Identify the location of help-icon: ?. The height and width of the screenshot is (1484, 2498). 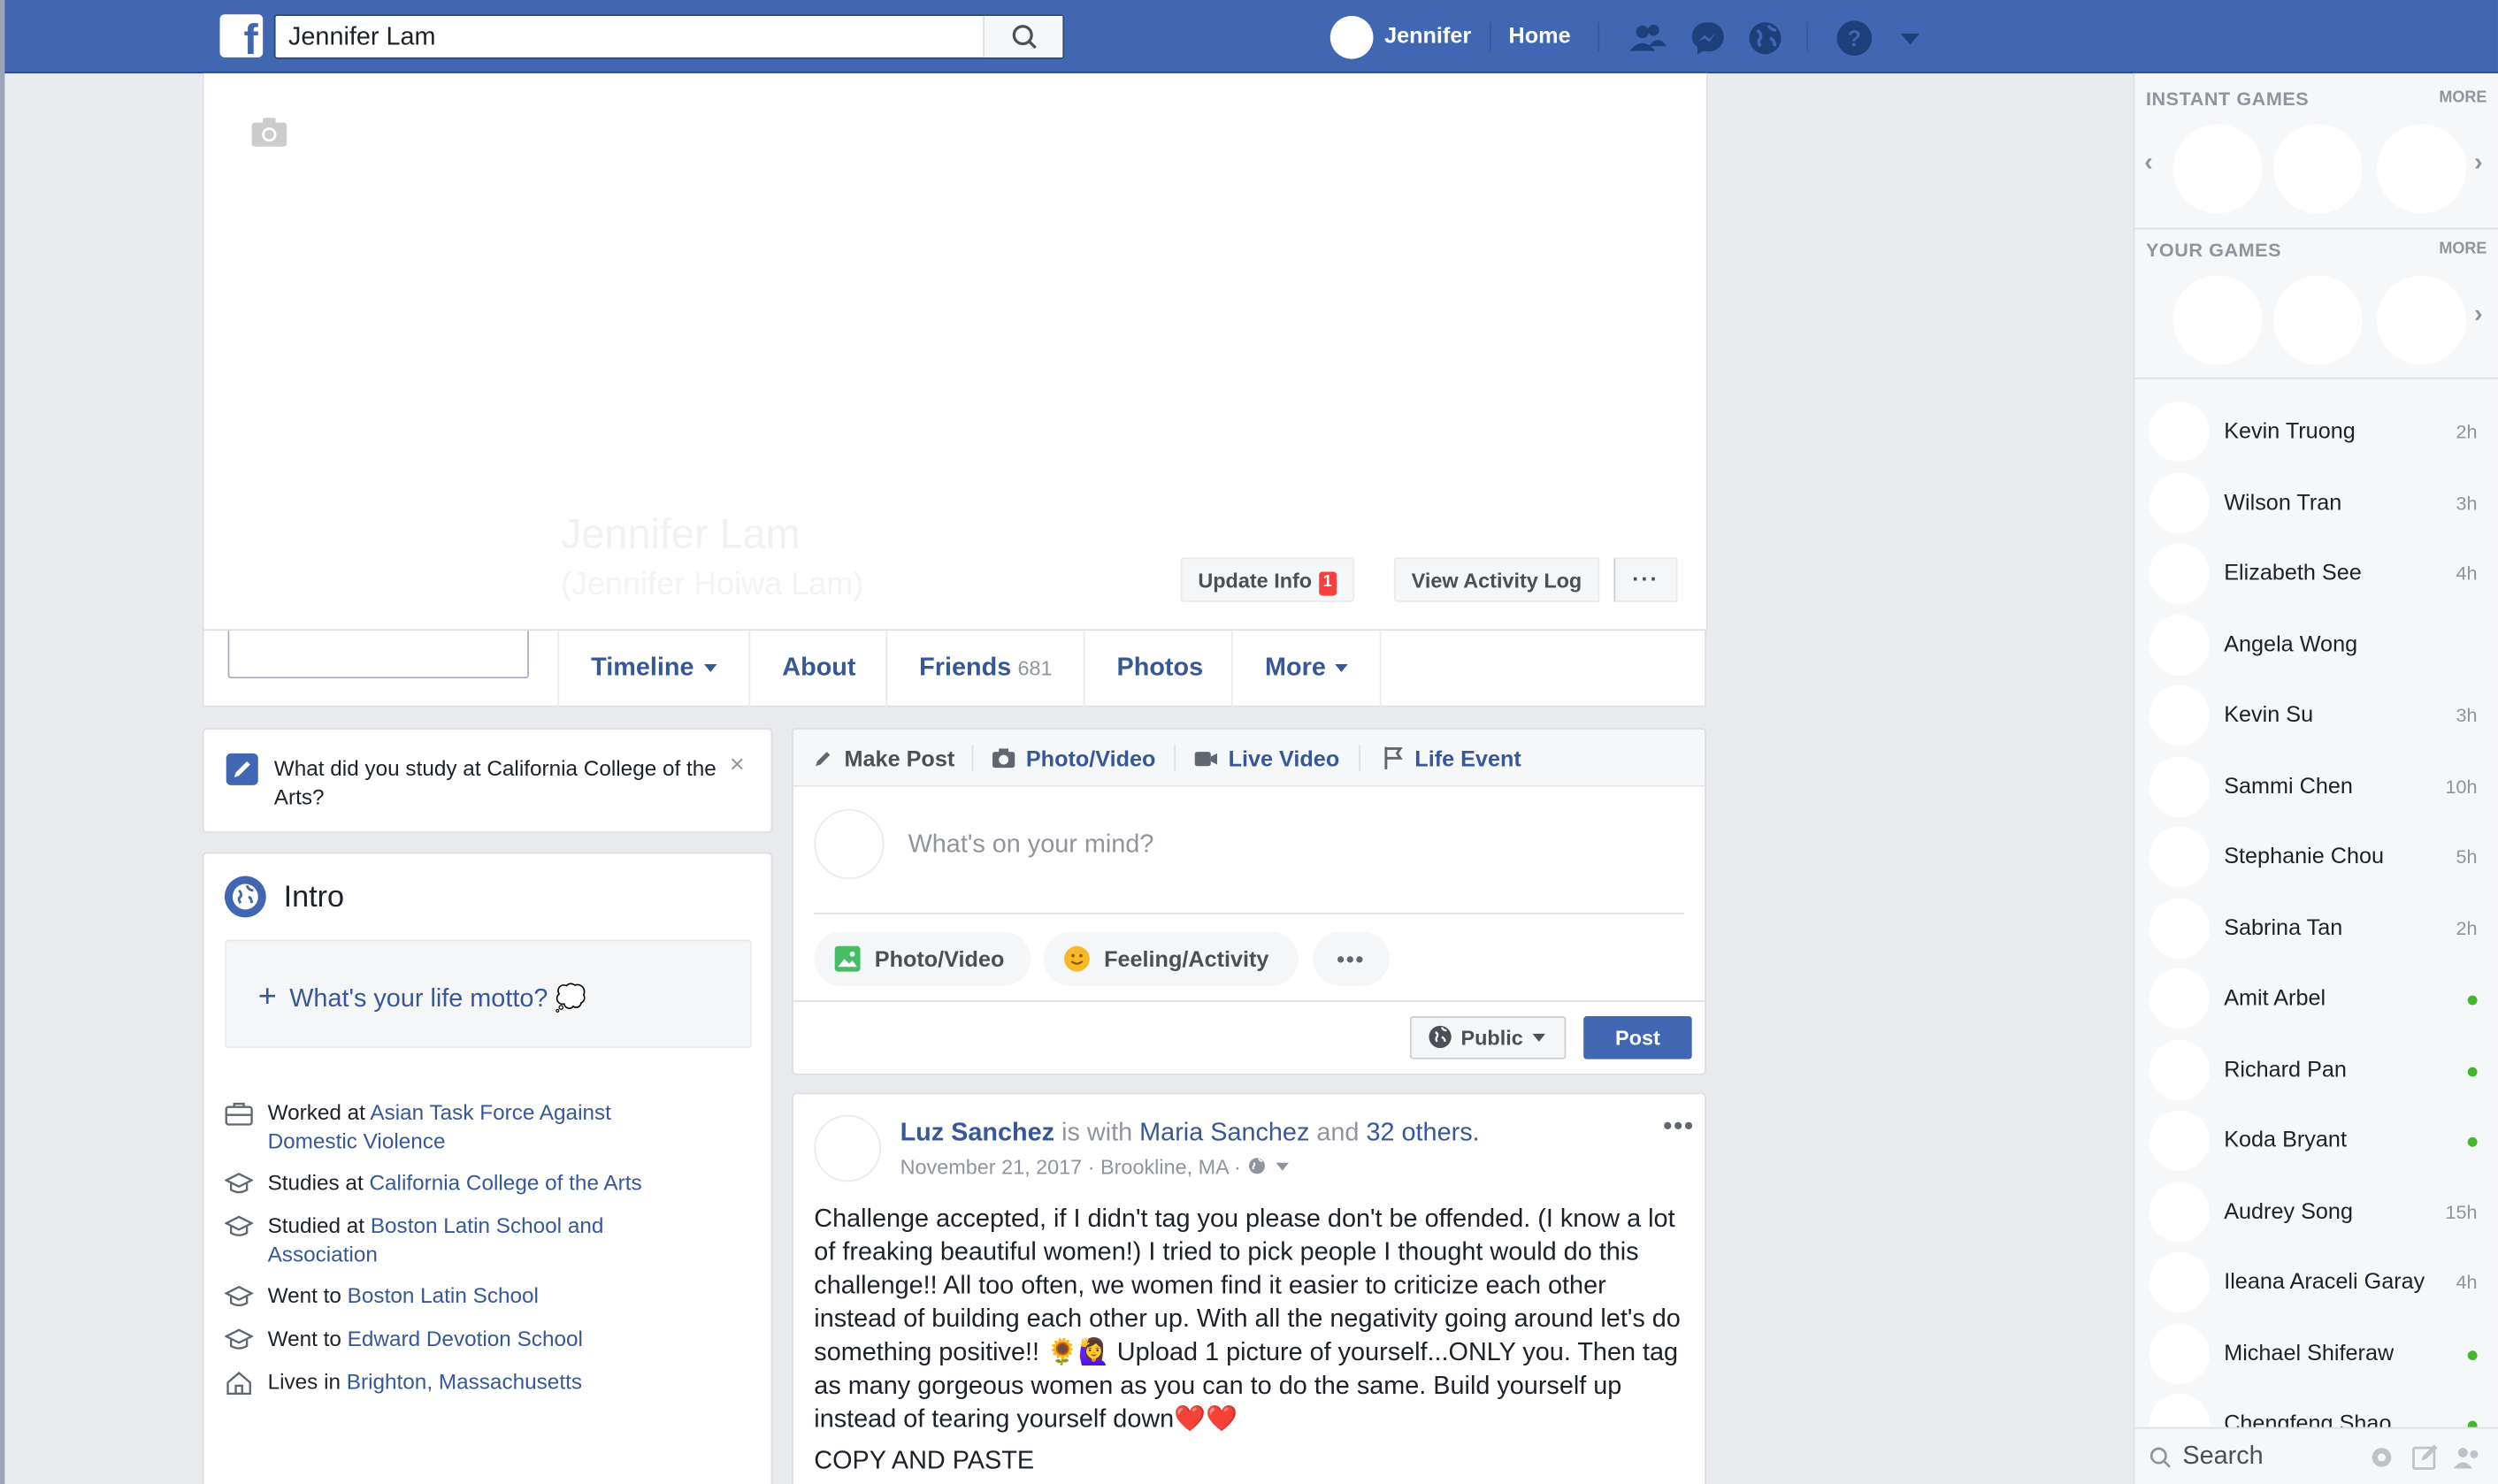
(1854, 38).